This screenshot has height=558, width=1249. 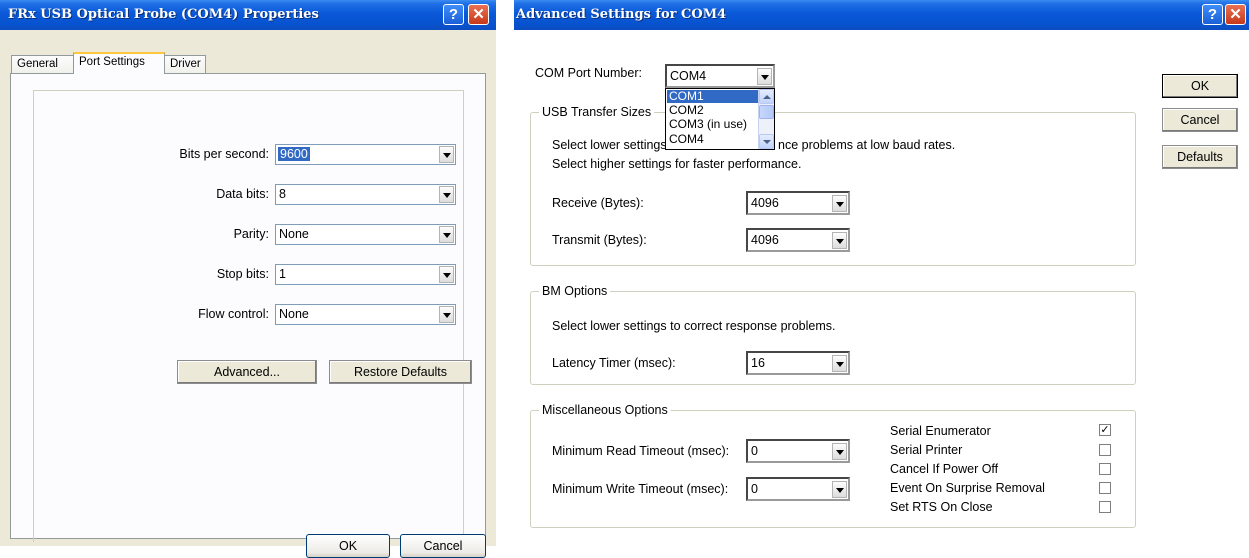 I want to click on serial-enumerator-checkbox: ✓, so click(x=1105, y=430).